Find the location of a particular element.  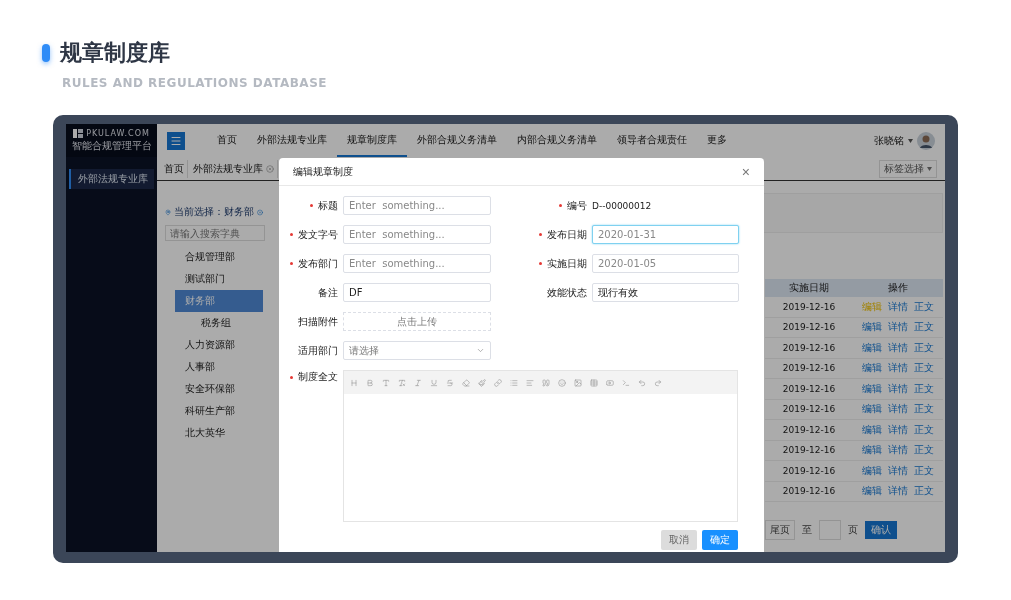

tree-item: 安全环保部 is located at coordinates (219, 389).